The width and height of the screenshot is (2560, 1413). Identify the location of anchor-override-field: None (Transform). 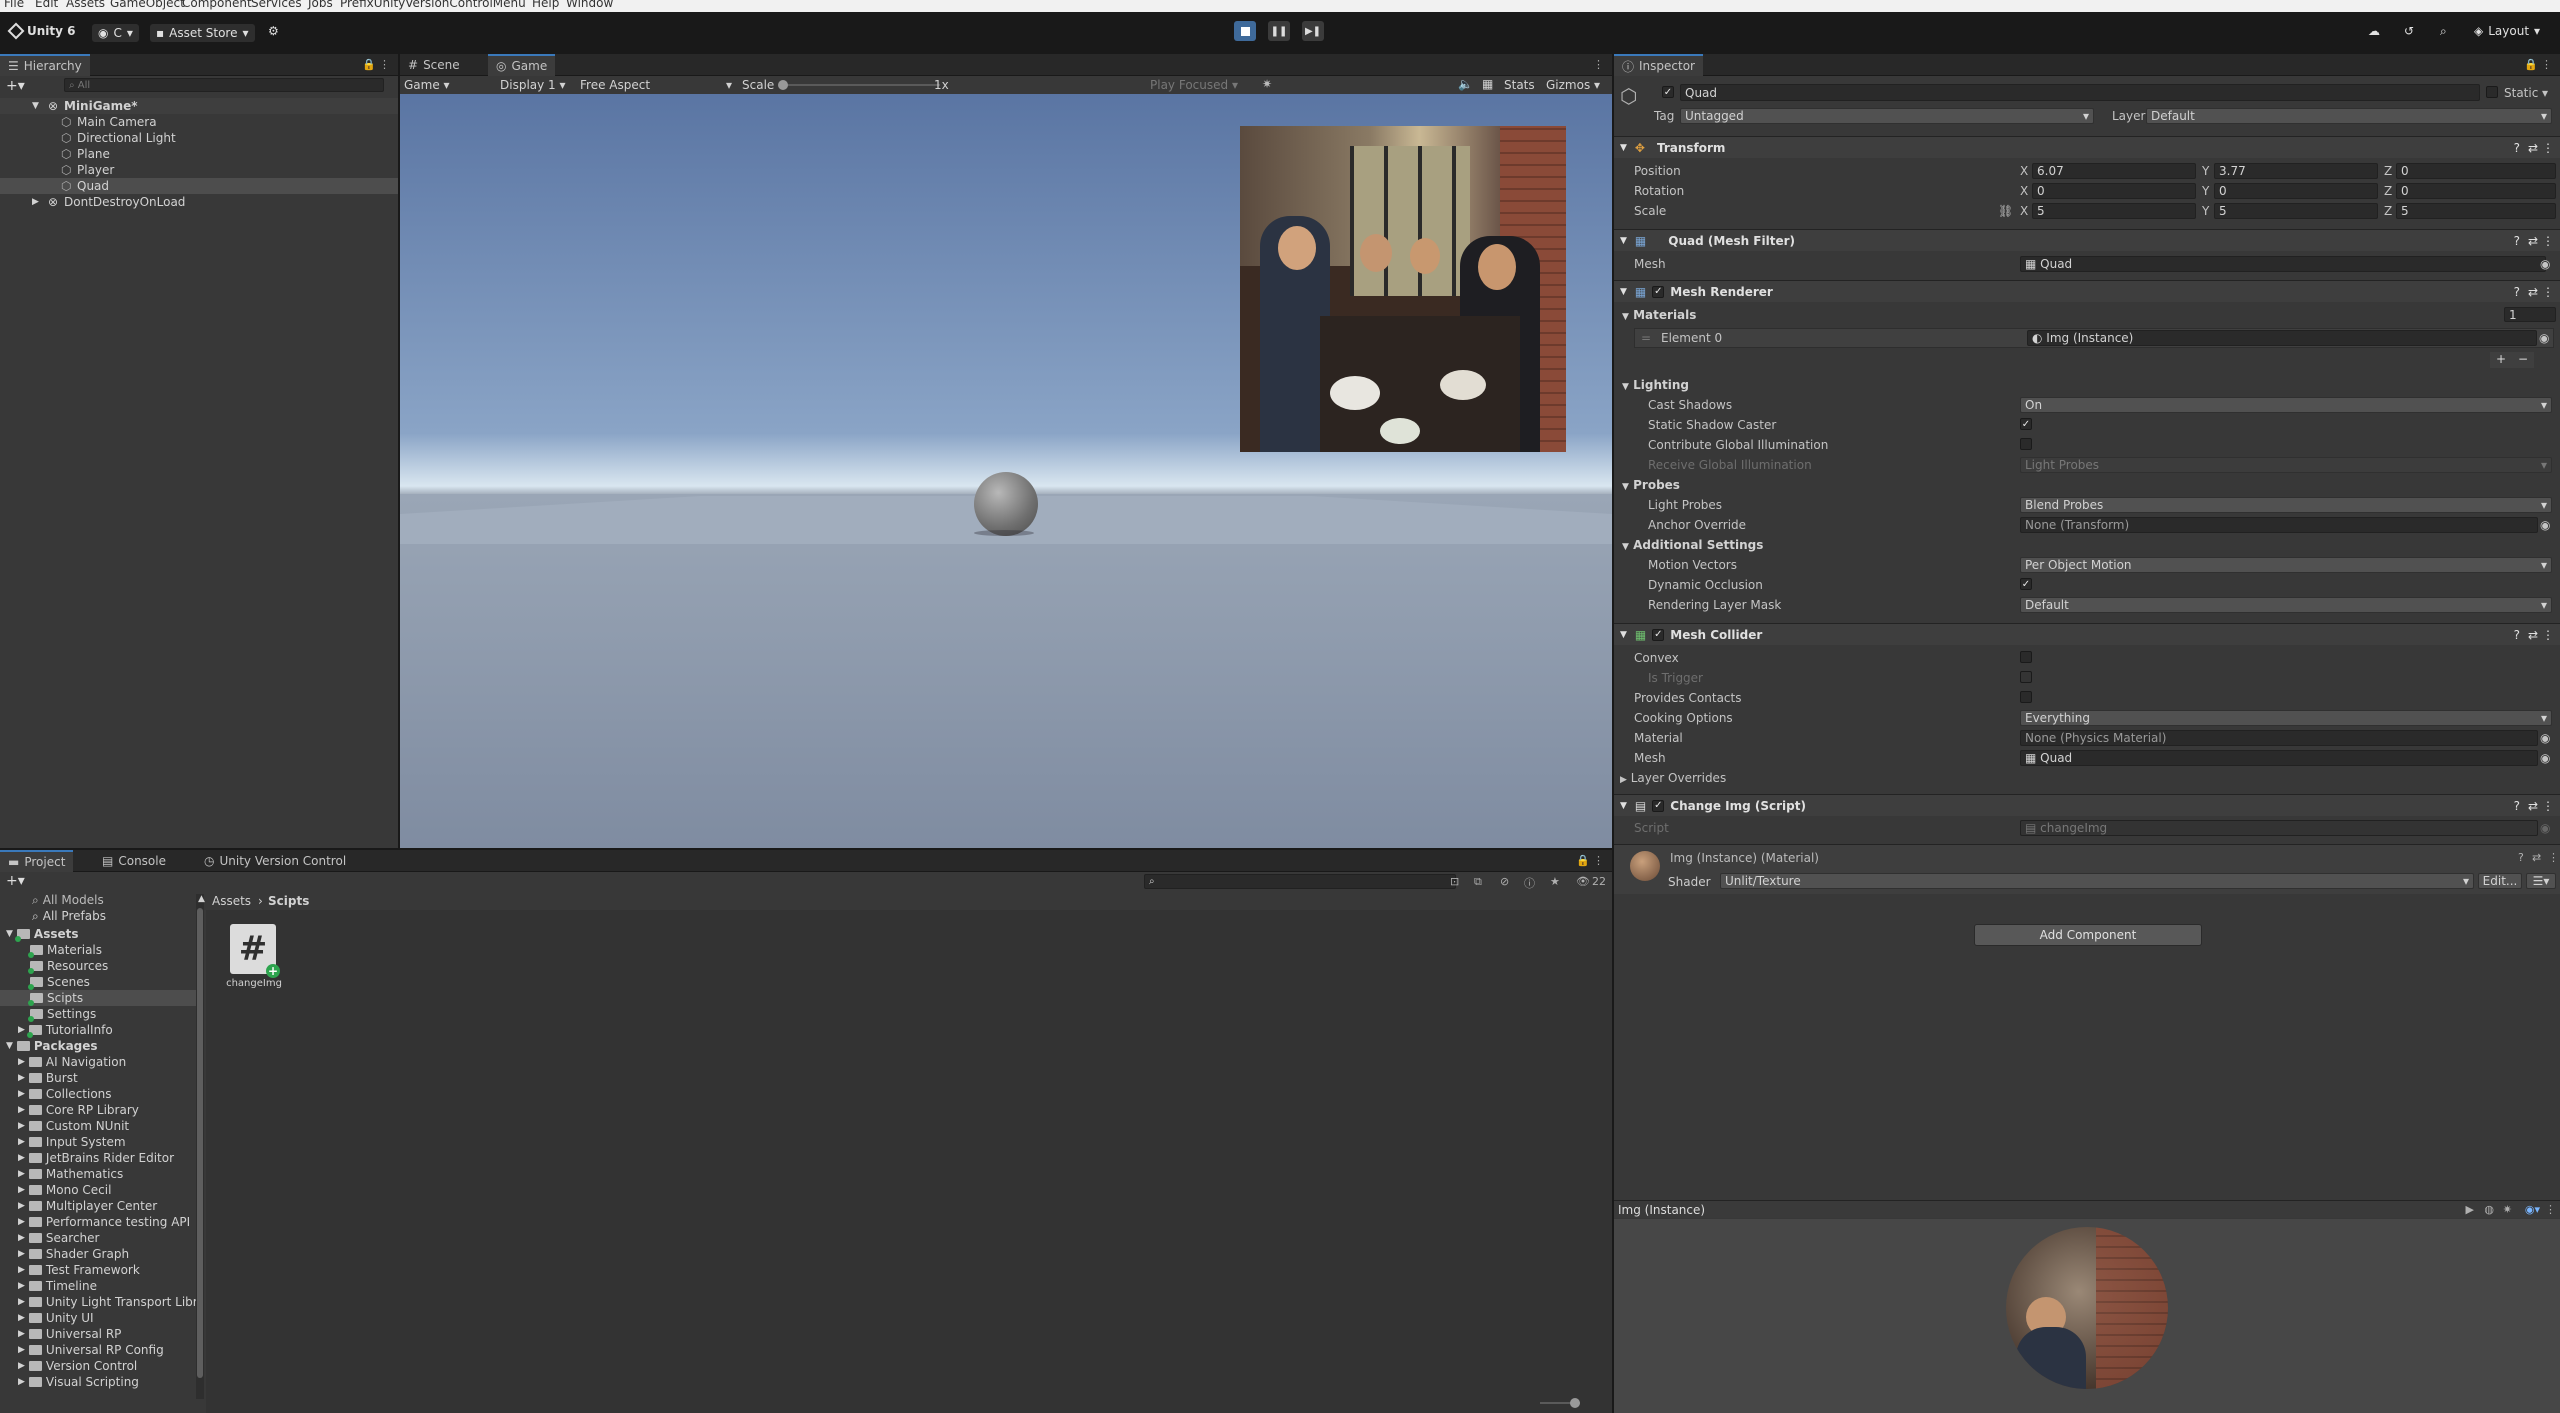
(2279, 525).